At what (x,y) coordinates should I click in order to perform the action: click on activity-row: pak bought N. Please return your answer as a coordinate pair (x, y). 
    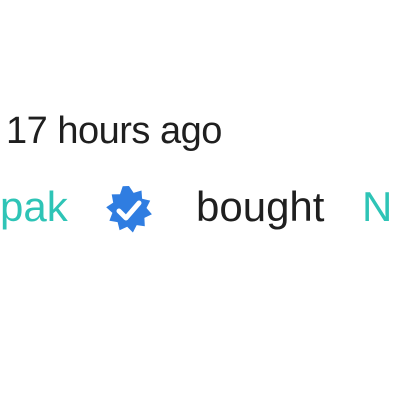
    Looking at the image, I should click on (200, 211).